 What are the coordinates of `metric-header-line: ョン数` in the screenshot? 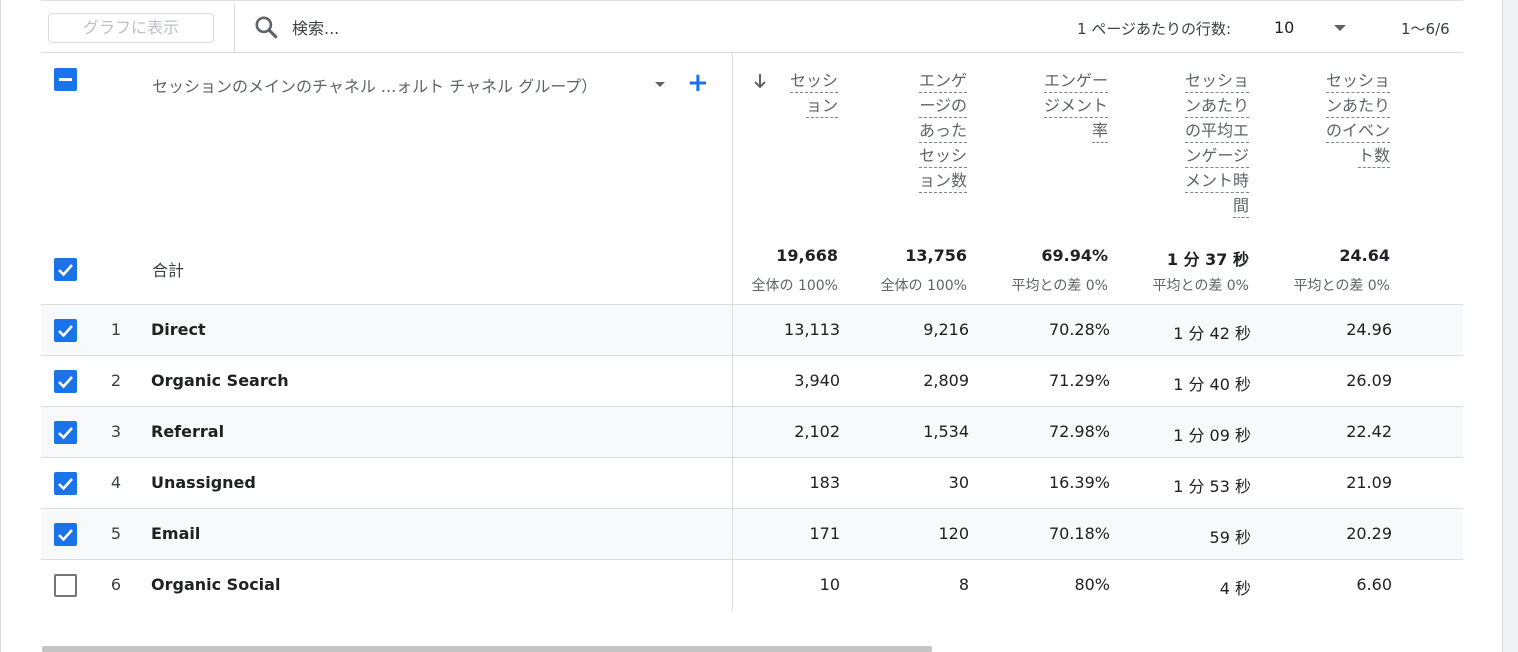 It's located at (942, 181).